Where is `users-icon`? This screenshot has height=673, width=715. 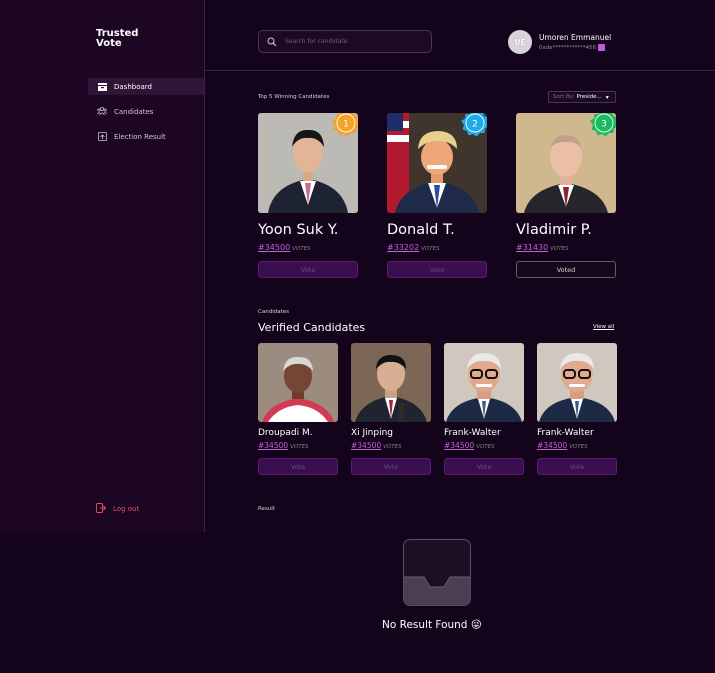
users-icon is located at coordinates (102, 112).